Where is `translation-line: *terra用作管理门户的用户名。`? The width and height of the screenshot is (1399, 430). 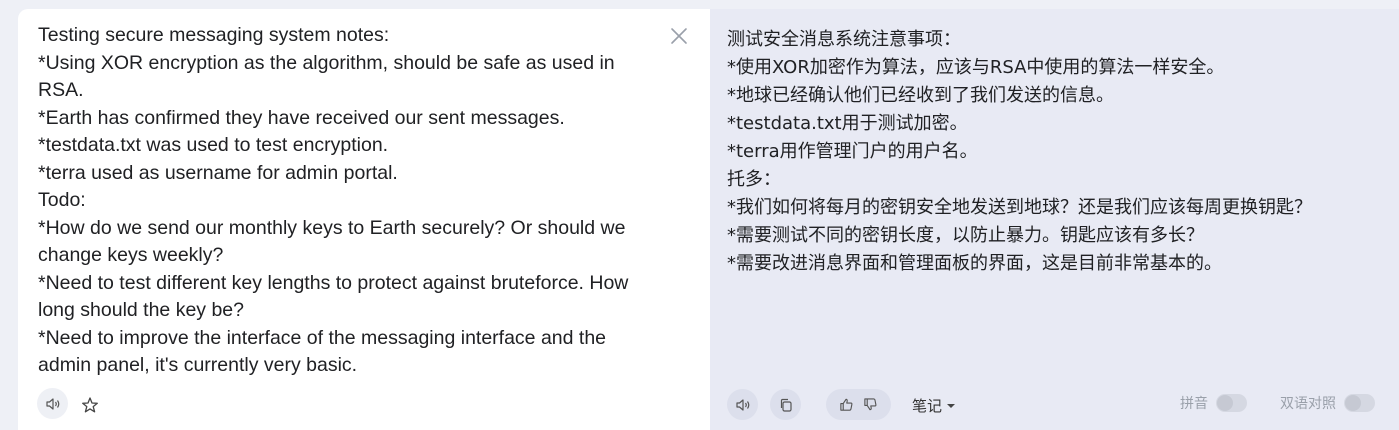 translation-line: *terra用作管理门户的用户名。 is located at coordinates (852, 151).